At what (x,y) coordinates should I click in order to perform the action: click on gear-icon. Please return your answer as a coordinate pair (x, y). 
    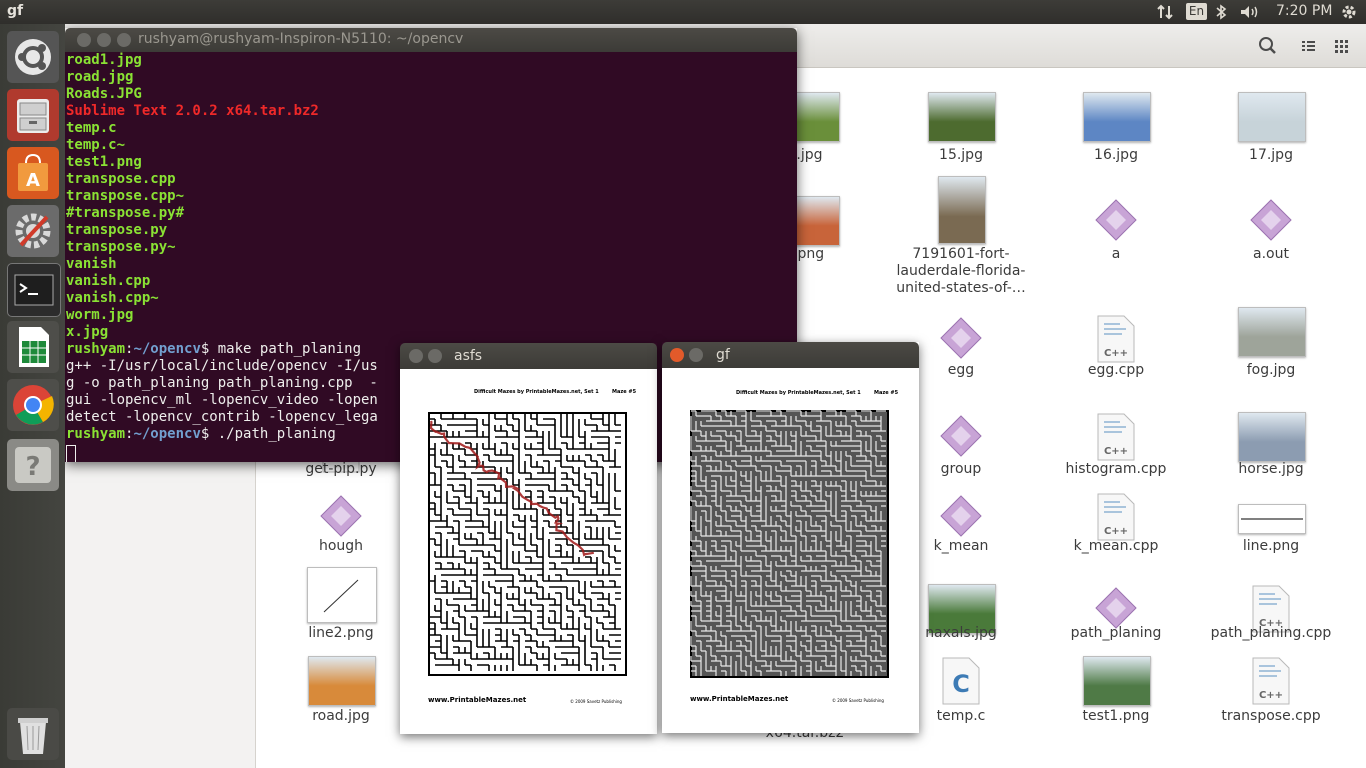
    Looking at the image, I should click on (1349, 14).